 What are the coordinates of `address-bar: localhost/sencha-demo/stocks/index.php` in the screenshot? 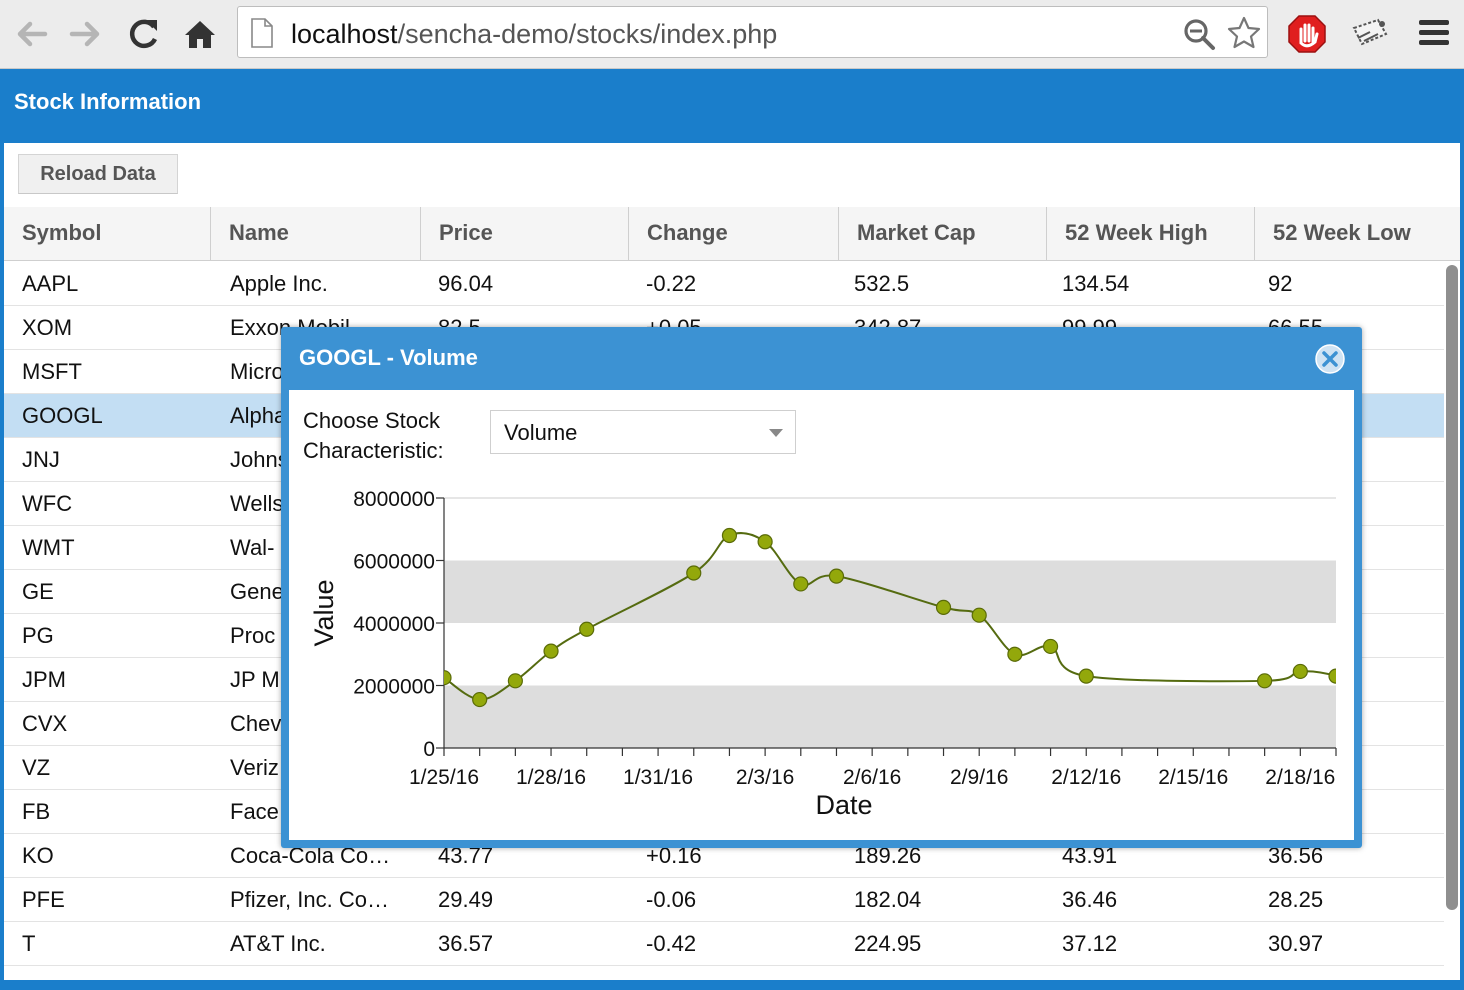 It's located at (752, 32).